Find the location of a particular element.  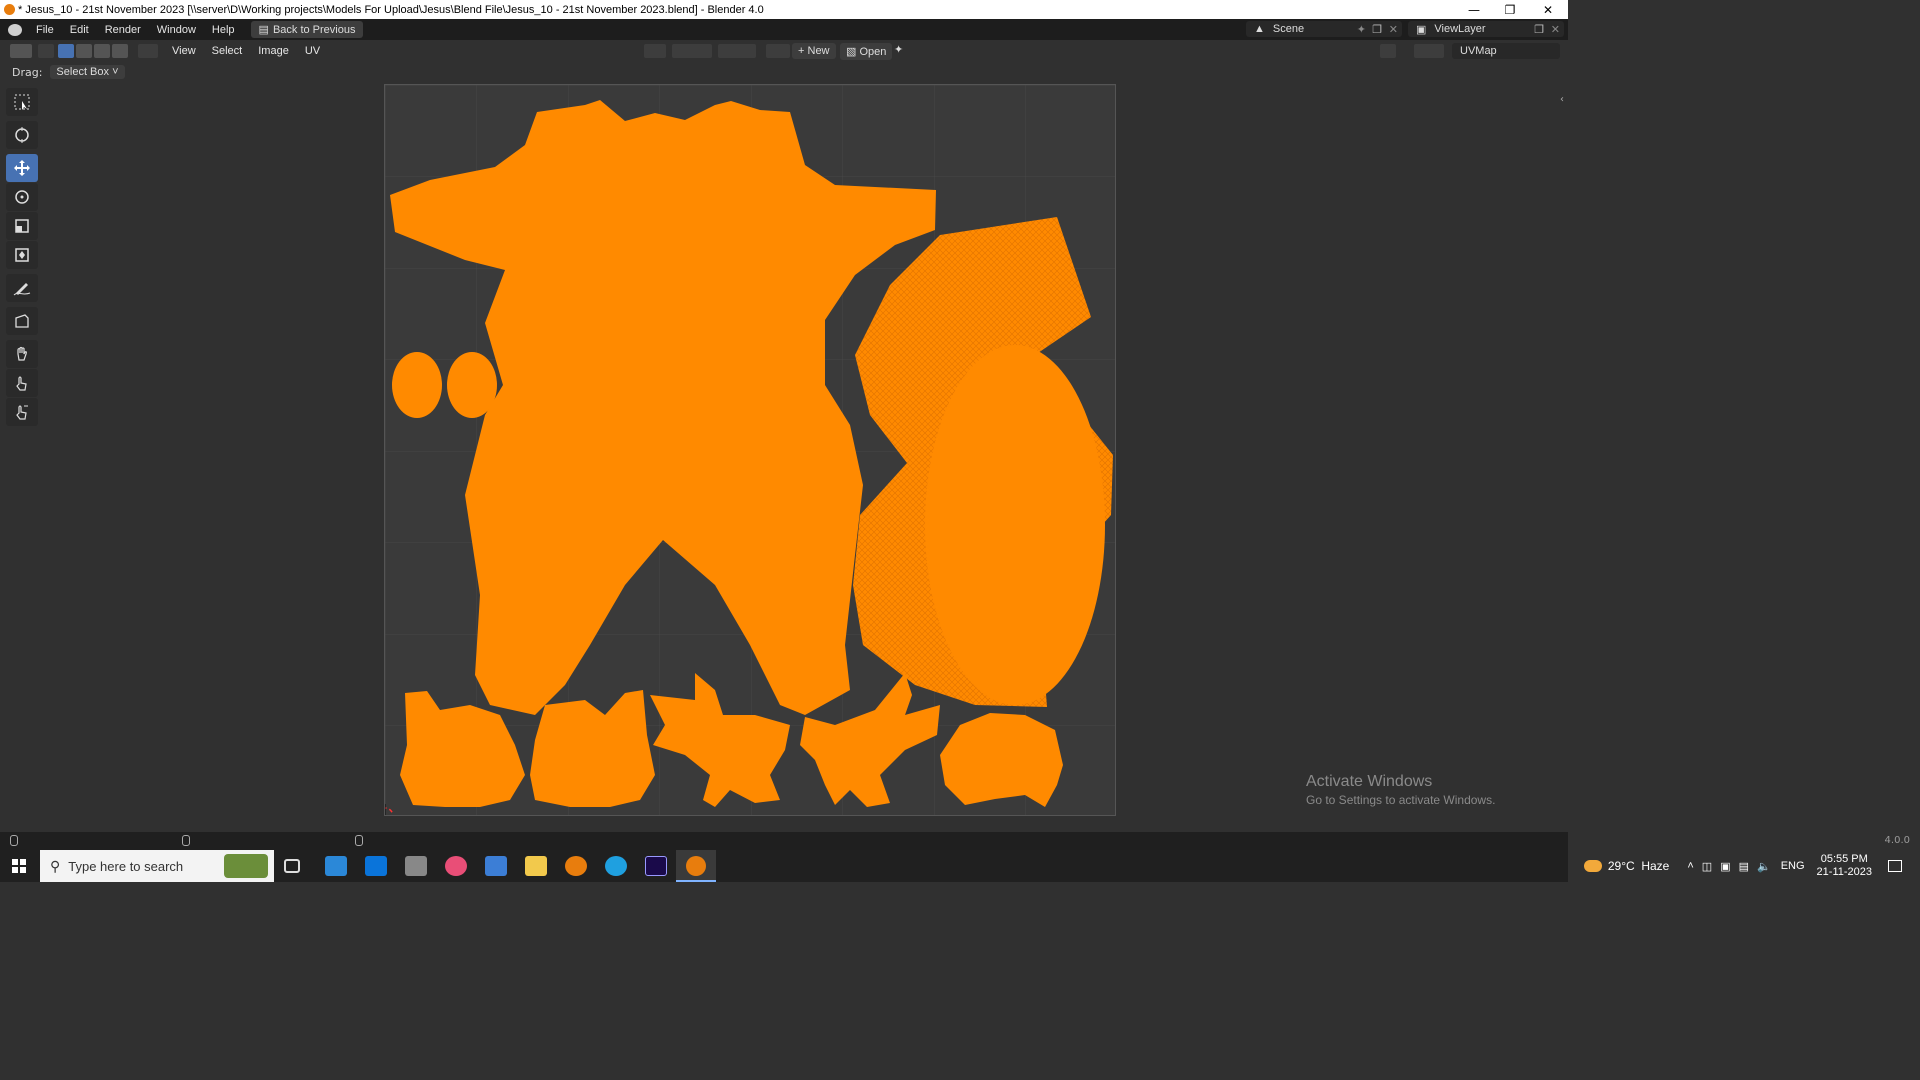

duplicate-viewlayer-icon: ❐ is located at coordinates (1539, 29).